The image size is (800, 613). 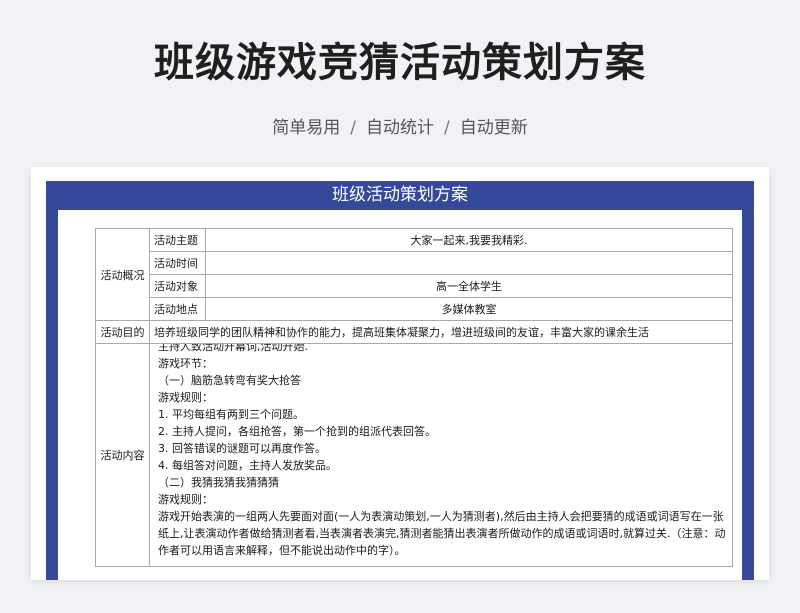 I want to click on row-value: 大家一起来,我要我精彩., so click(x=469, y=240).